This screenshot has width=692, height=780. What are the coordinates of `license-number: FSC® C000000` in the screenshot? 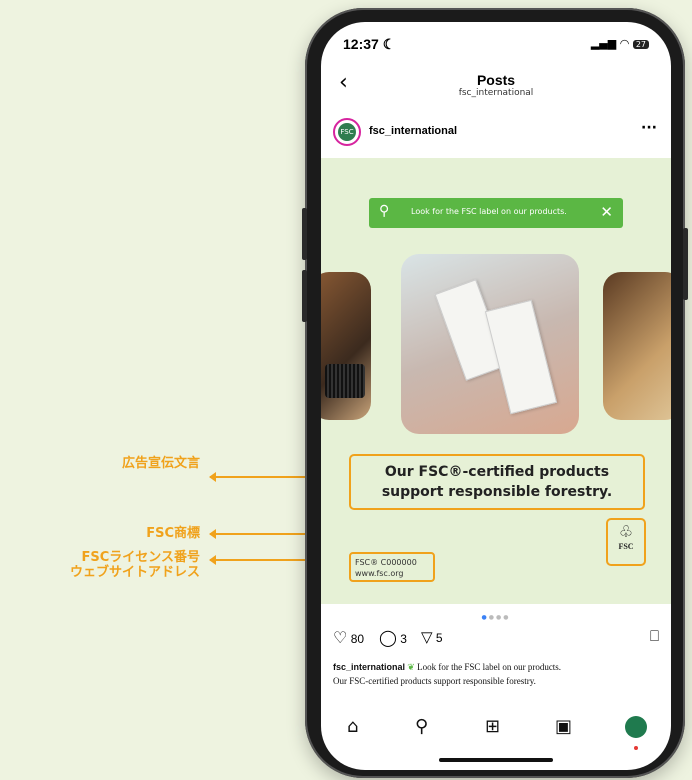 It's located at (386, 562).